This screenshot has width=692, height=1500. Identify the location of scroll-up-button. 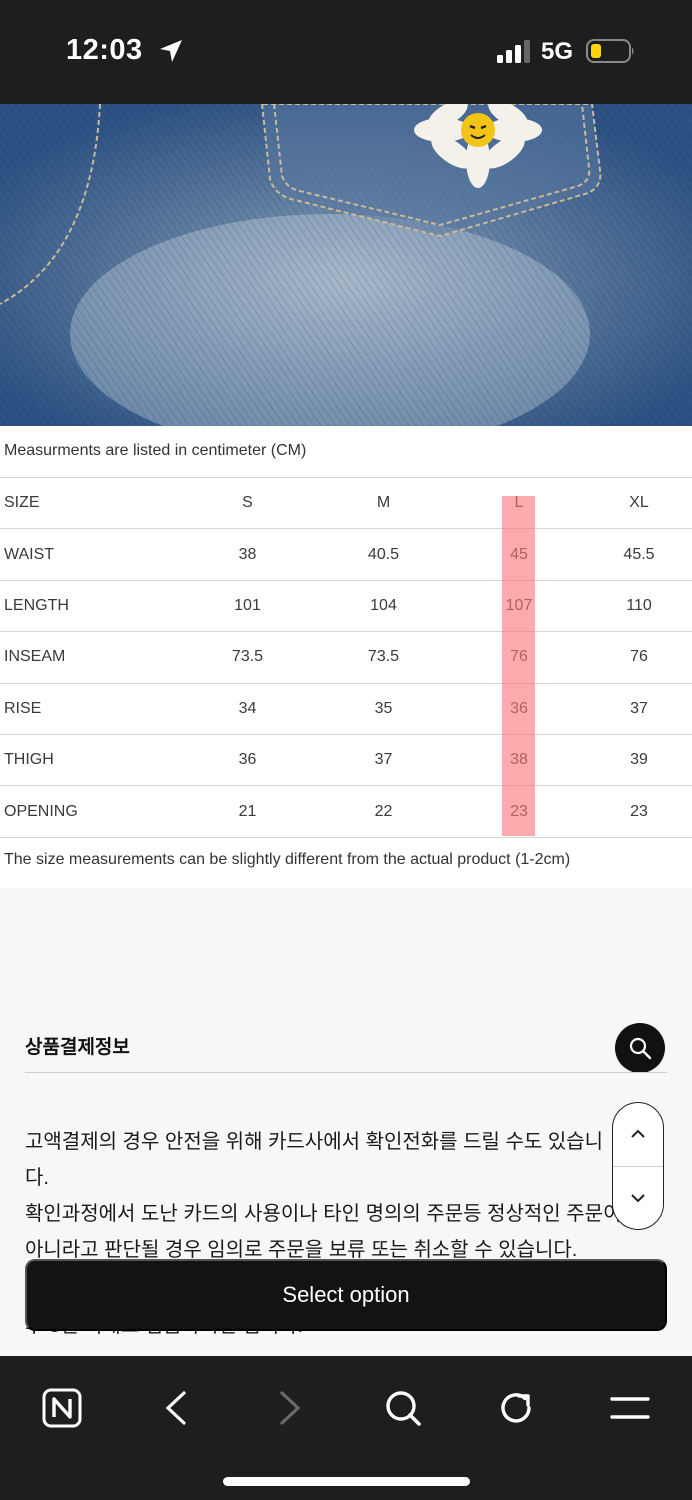
(638, 1134).